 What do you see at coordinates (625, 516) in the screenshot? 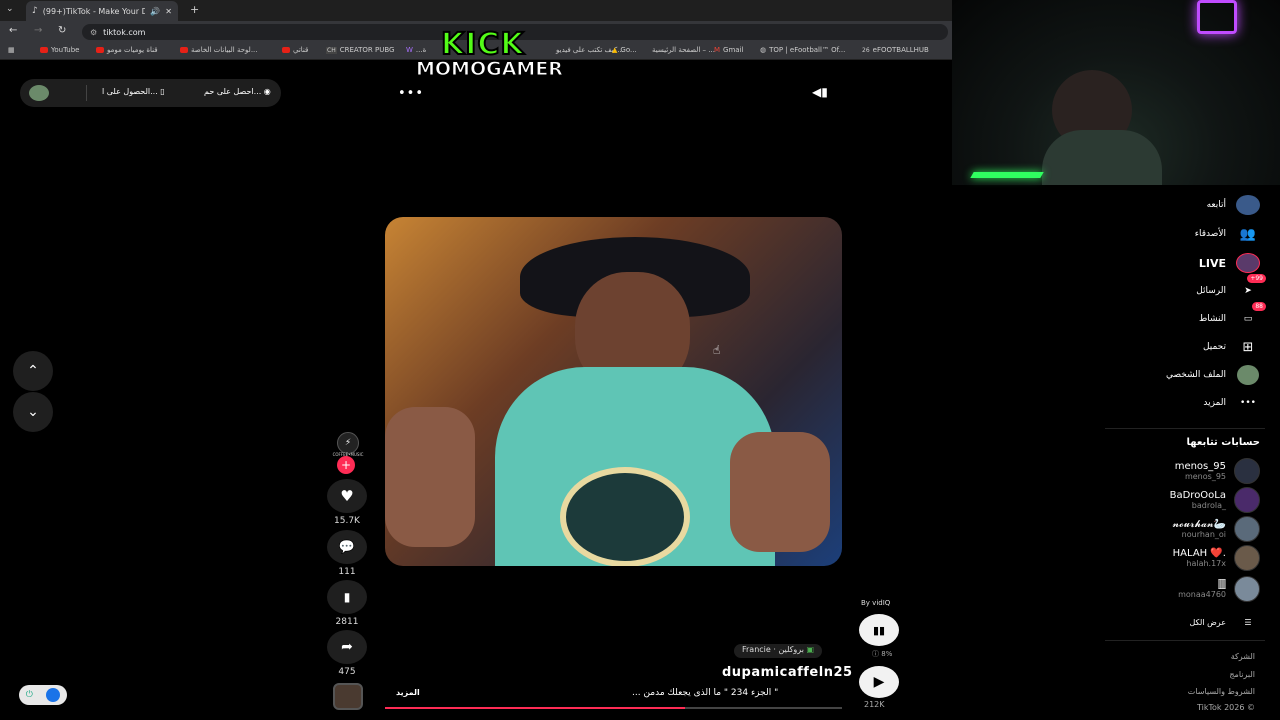
I see `shirt-logo` at bounding box center [625, 516].